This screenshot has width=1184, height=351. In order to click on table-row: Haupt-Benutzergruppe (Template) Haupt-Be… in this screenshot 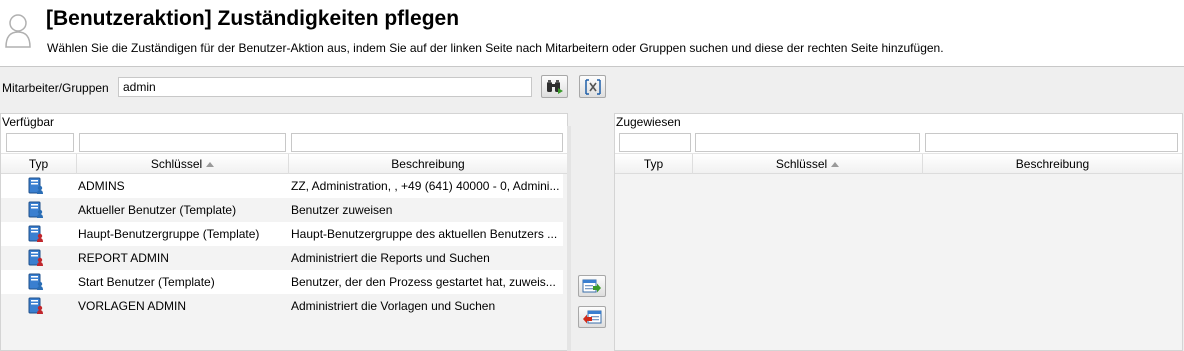, I will do `click(282, 234)`.